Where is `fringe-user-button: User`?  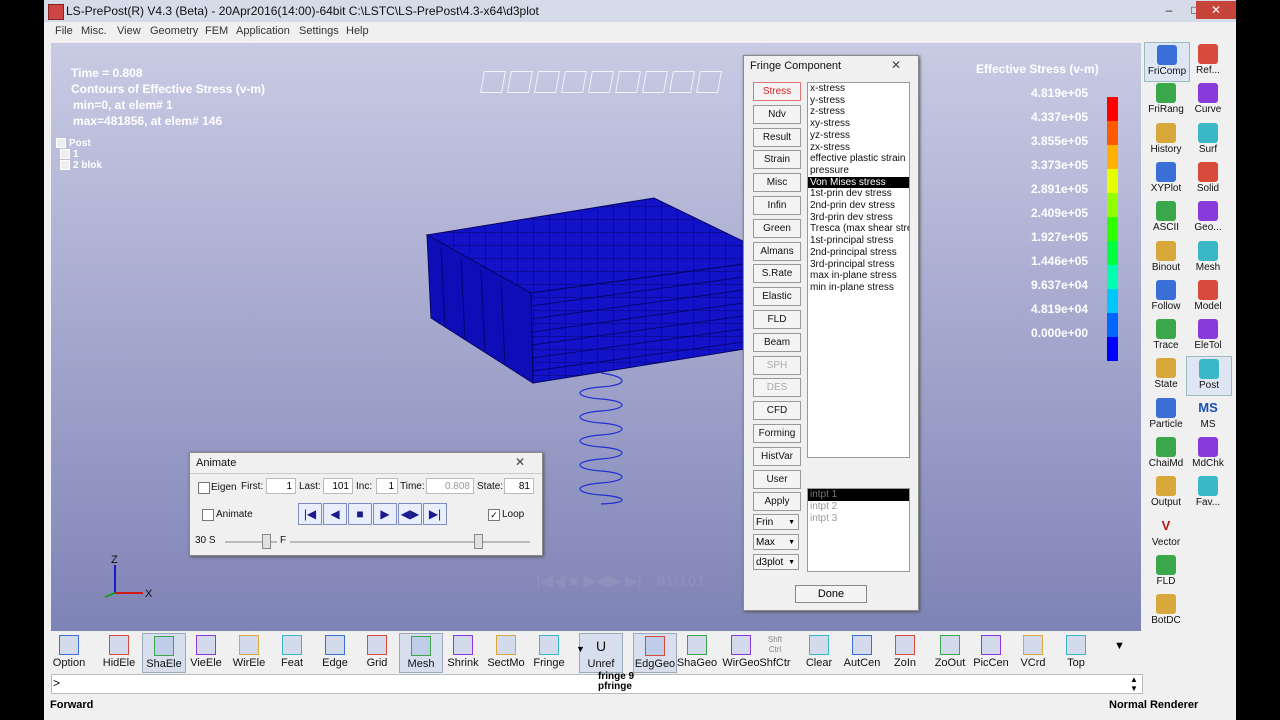
fringe-user-button: User is located at coordinates (777, 479).